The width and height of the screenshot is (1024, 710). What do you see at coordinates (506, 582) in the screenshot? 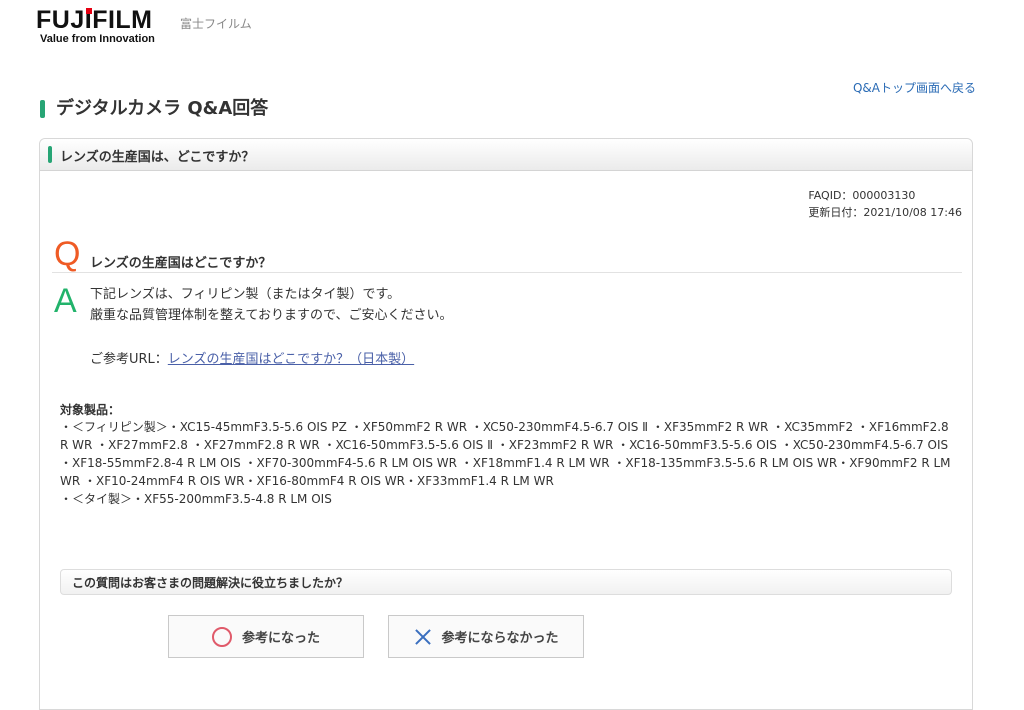
I see `feedback-bar: この質問はお客さまの問題解決に役立ちましたか？` at bounding box center [506, 582].